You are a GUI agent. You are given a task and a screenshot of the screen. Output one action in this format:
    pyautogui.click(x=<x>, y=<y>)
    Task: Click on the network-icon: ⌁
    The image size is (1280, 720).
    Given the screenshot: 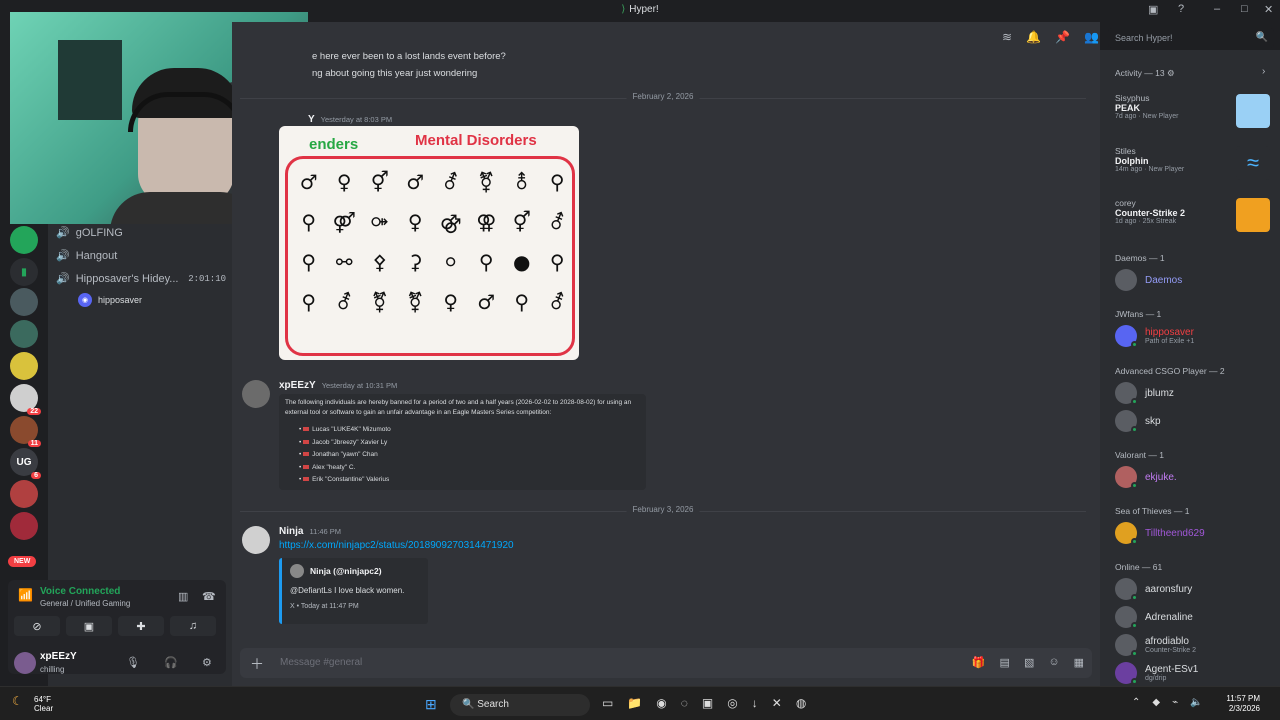 What is the action you would take?
    pyautogui.click(x=1175, y=702)
    